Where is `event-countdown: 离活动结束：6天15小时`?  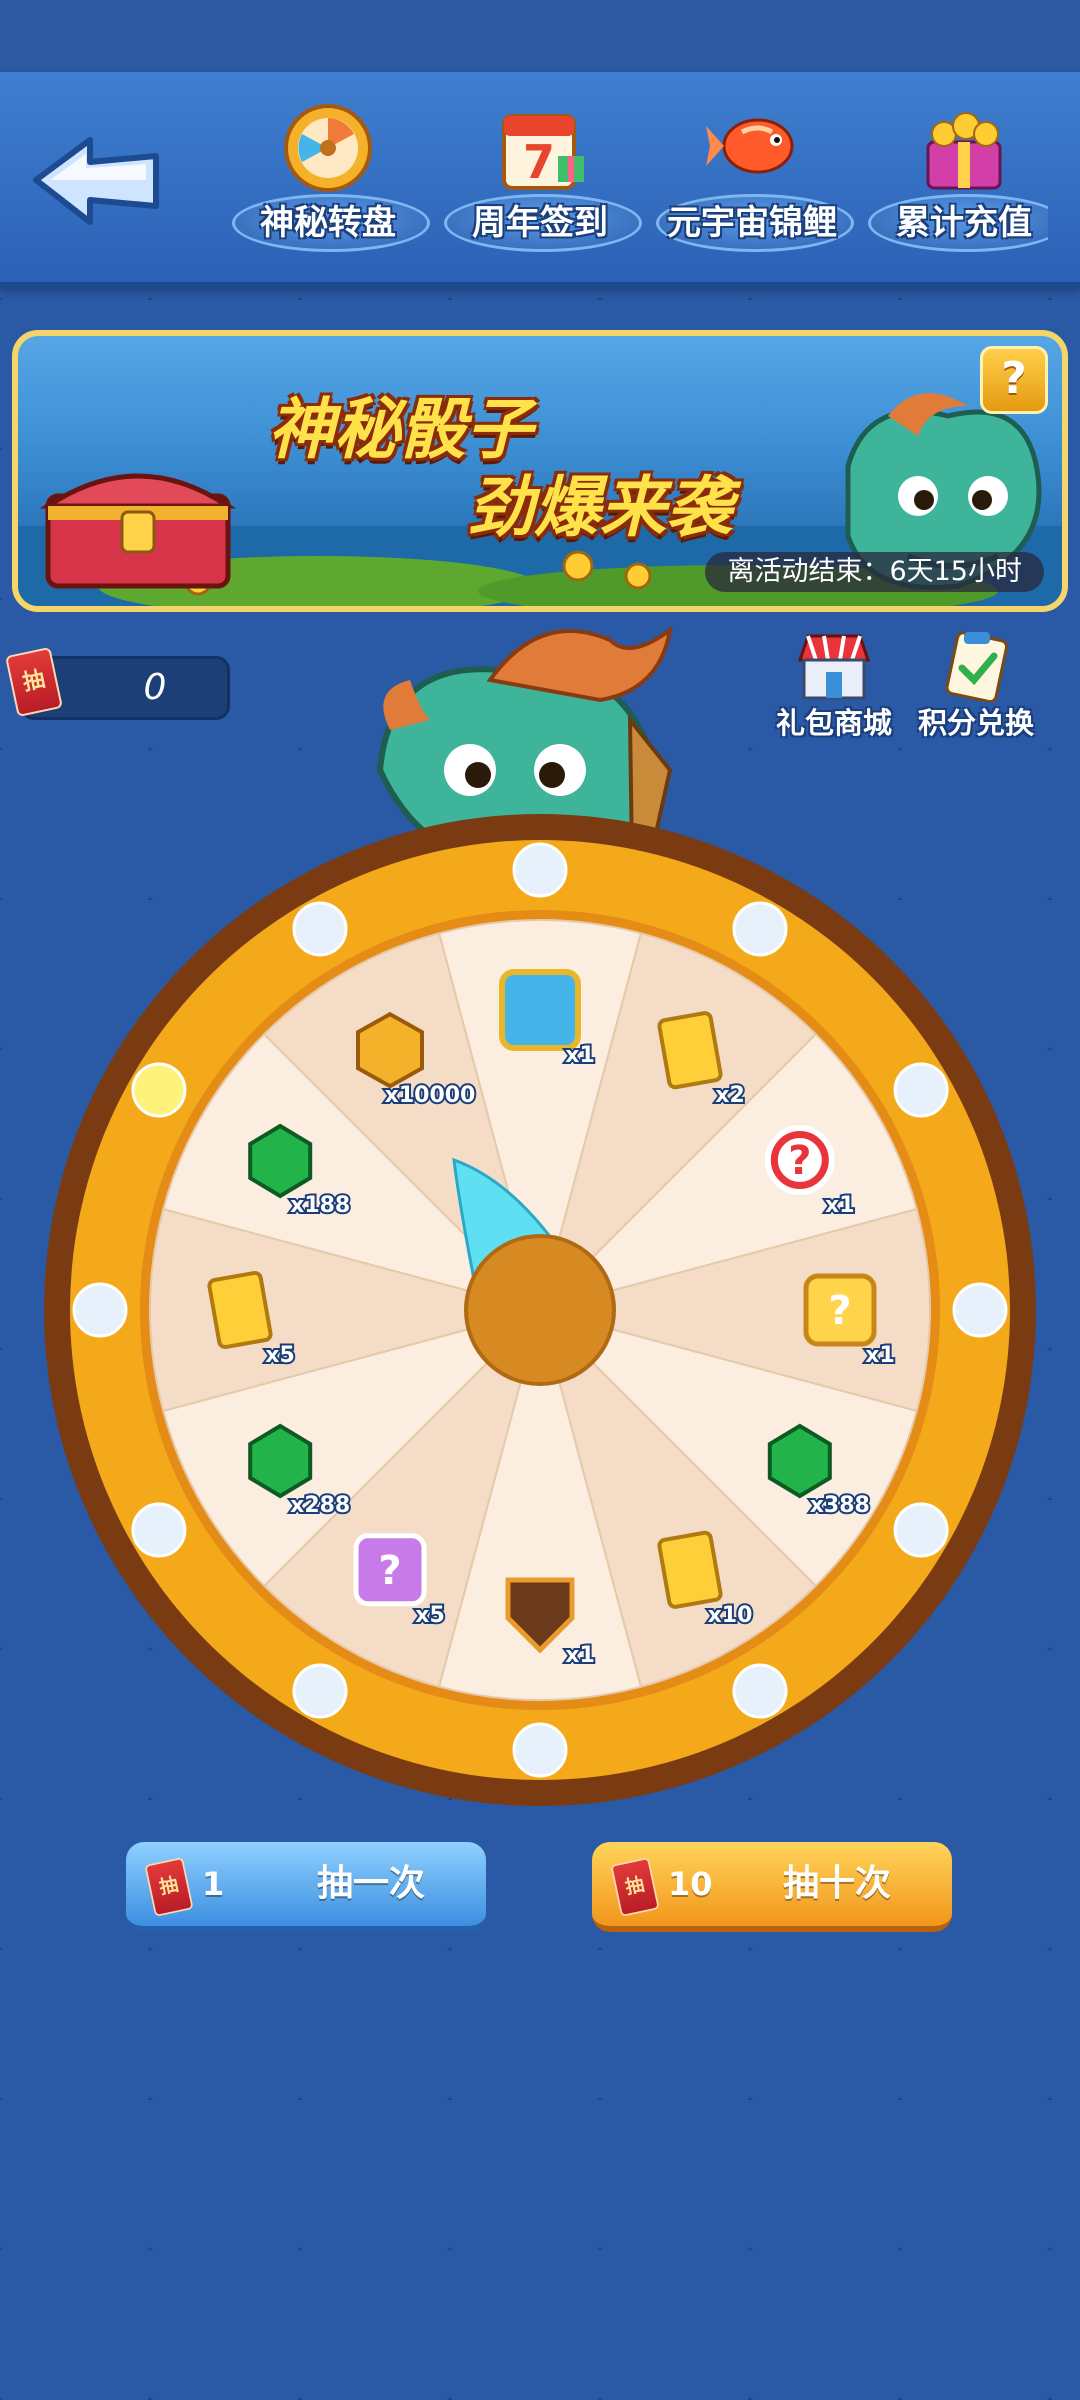 event-countdown: 离活动结束：6天15小时 is located at coordinates (874, 572).